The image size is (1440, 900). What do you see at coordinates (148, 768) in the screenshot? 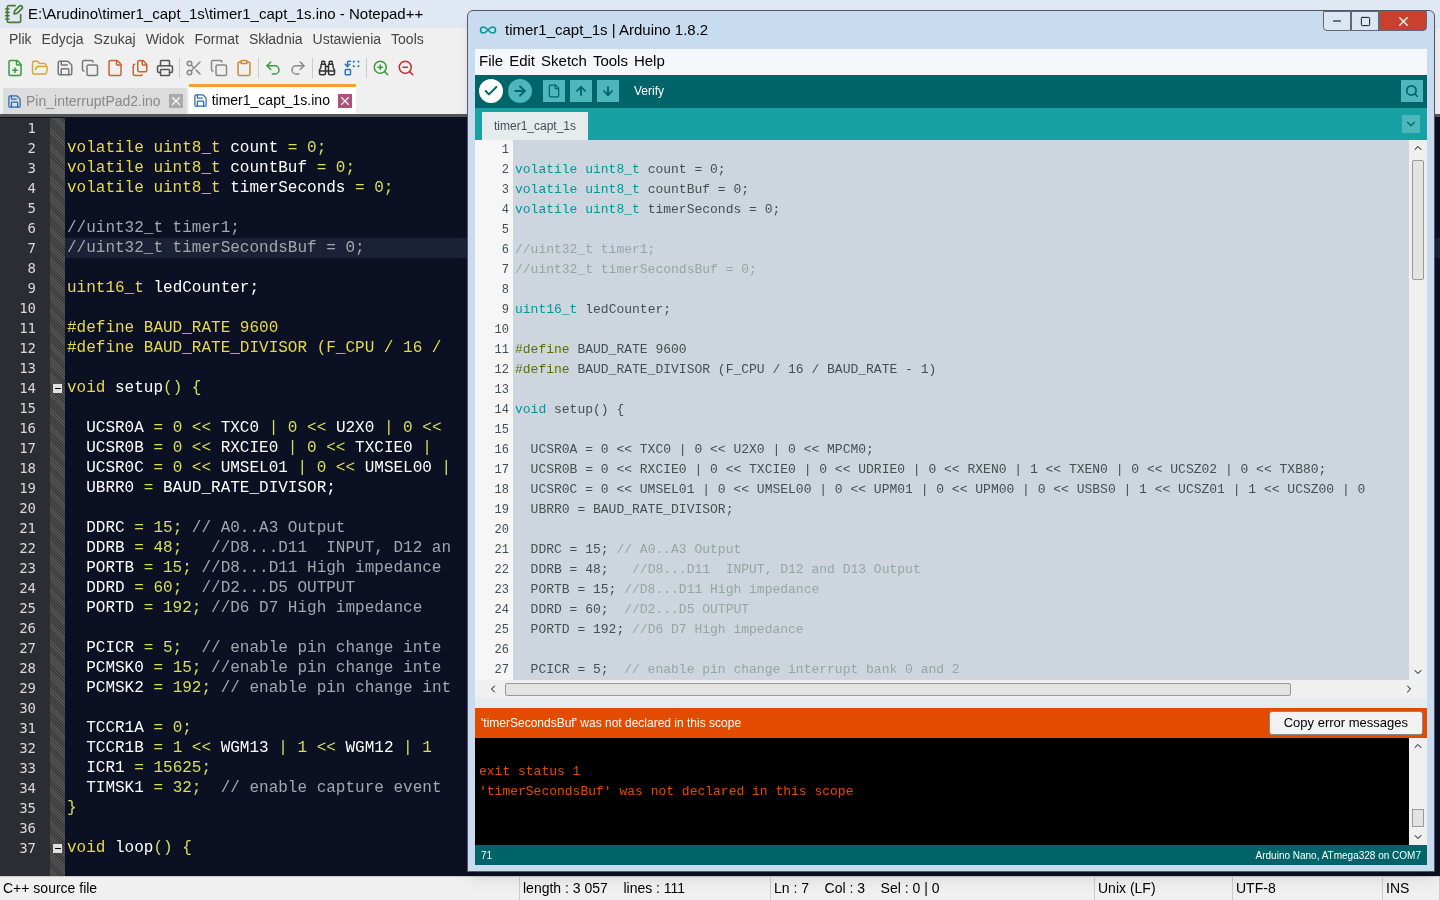
I see `code-line: ICR1 = 15625;` at bounding box center [148, 768].